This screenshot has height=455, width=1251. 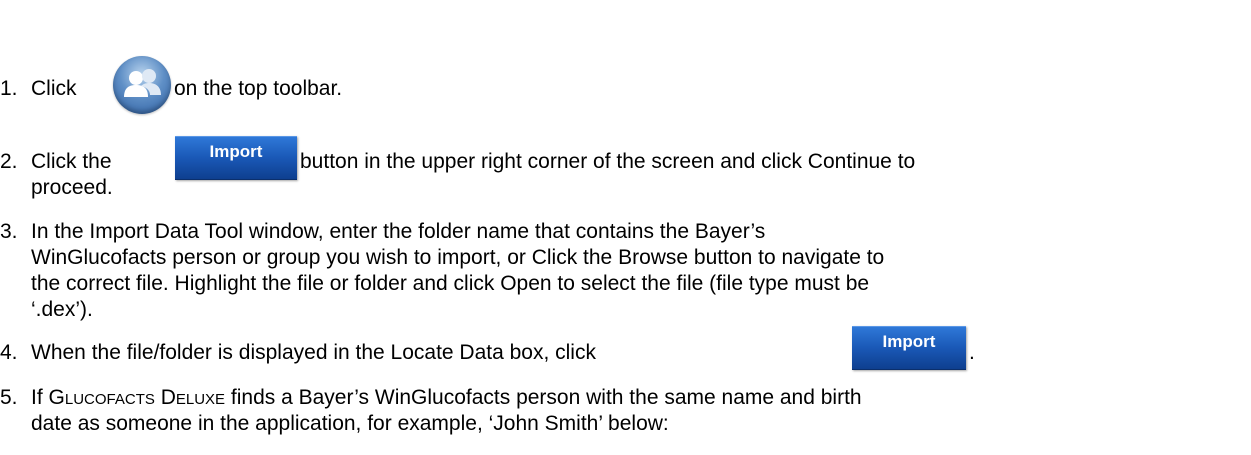 I want to click on app-name: Glucofacts Deluxe, so click(x=137, y=397).